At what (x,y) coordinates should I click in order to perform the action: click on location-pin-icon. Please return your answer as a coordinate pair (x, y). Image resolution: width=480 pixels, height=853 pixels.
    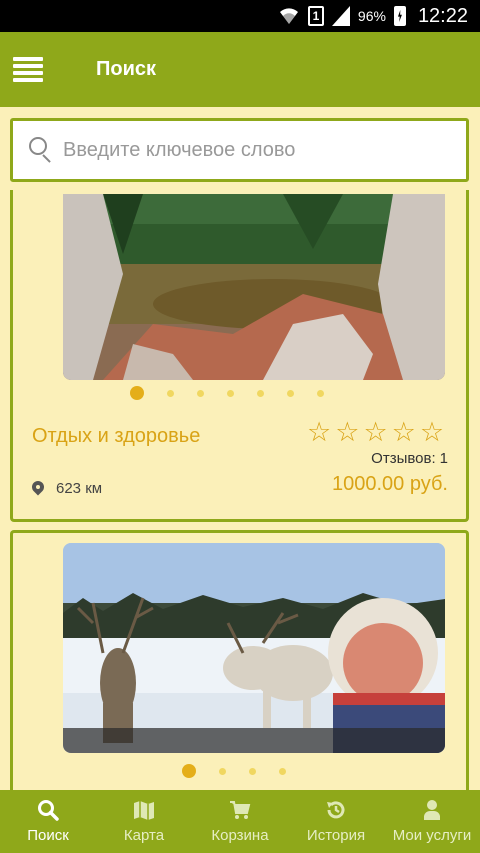
    Looking at the image, I should click on (38, 489).